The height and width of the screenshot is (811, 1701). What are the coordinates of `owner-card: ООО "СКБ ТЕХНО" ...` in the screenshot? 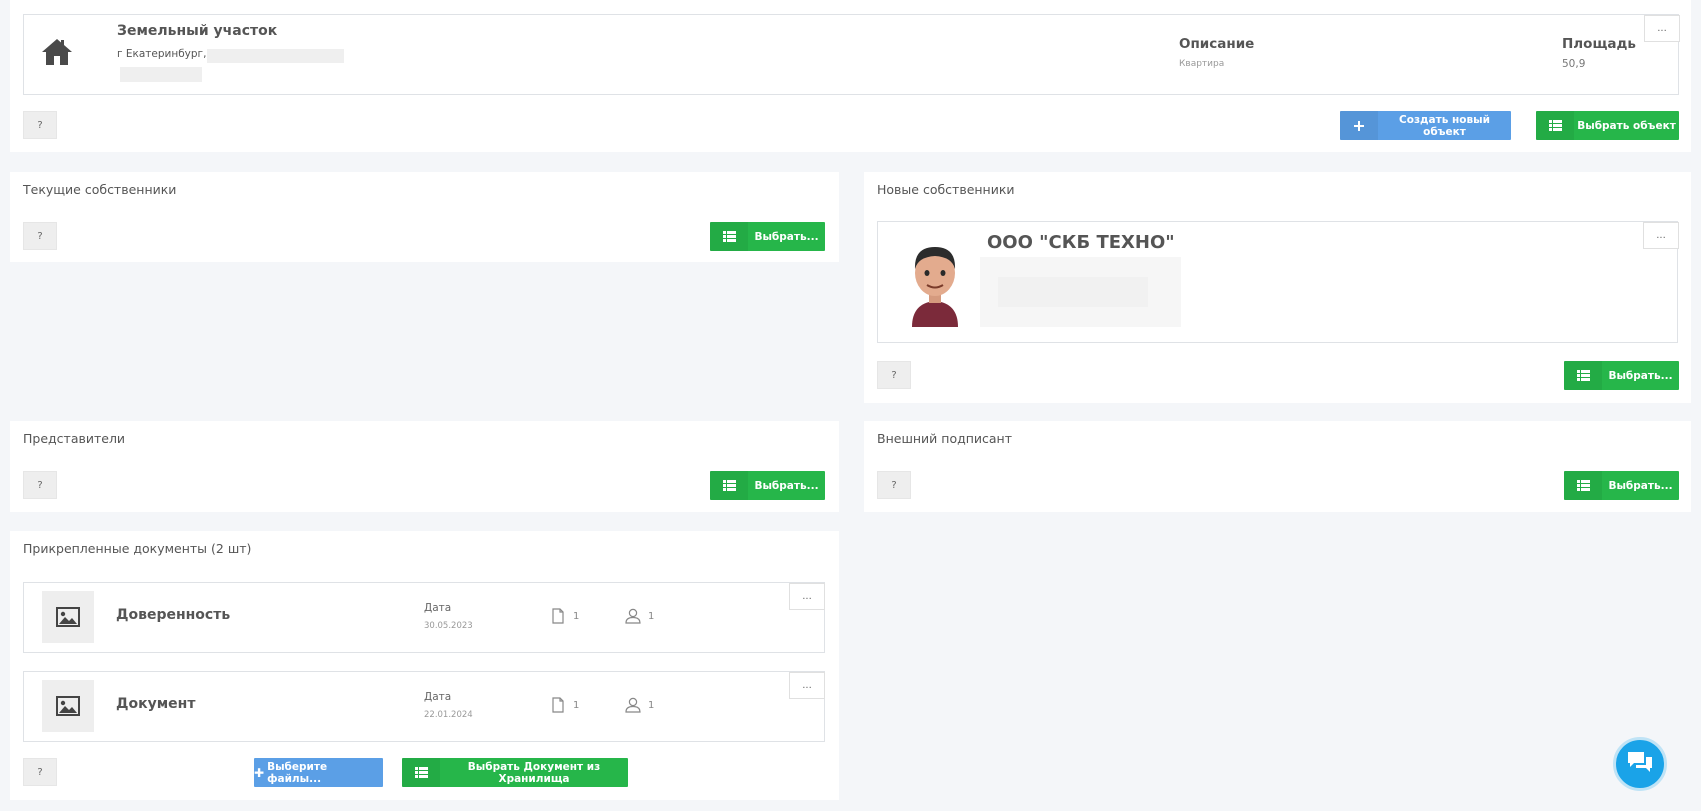 It's located at (1278, 282).